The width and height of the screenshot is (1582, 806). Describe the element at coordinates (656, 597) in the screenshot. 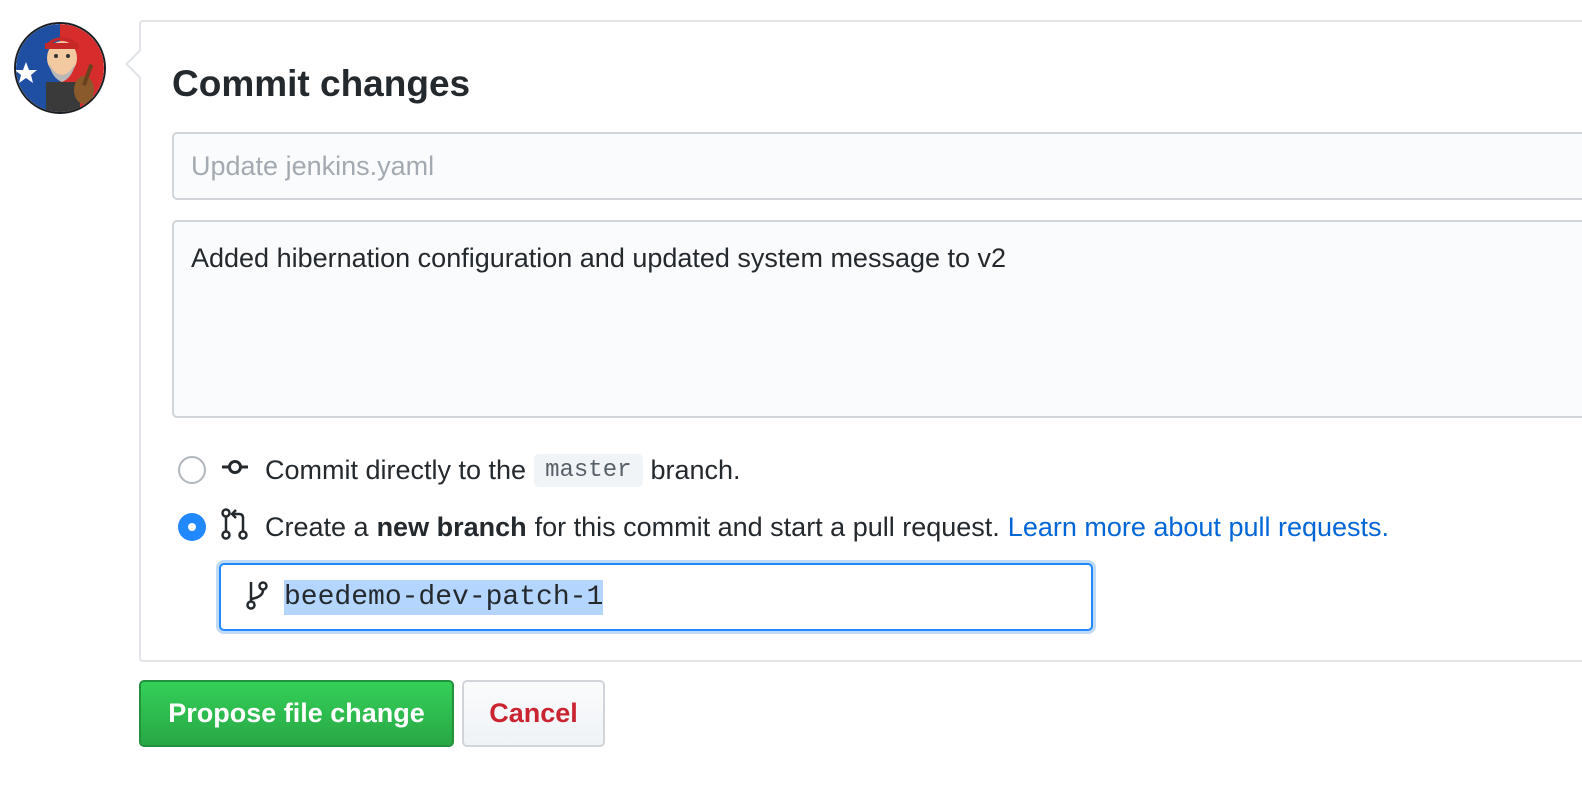

I see `branch-name-field: beedemo-dev-patch-1` at that location.